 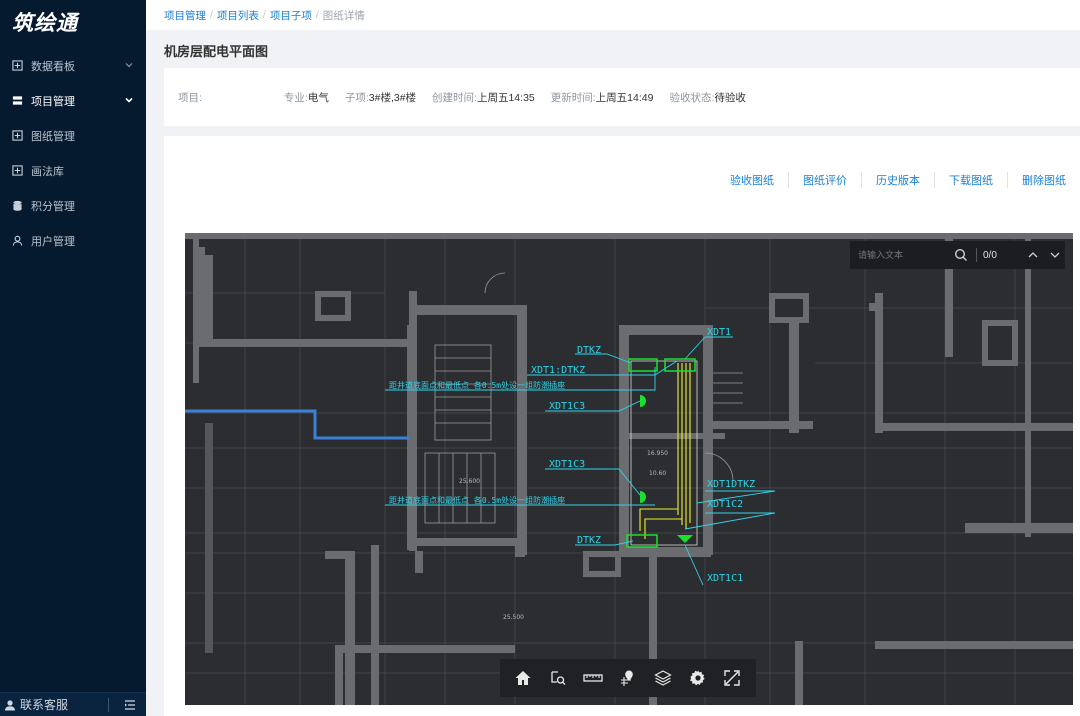 I want to click on sidebar-menu: 数据看板 项目管理 图纸管理 画法库 积分管理 用户管理, so click(x=73, y=153).